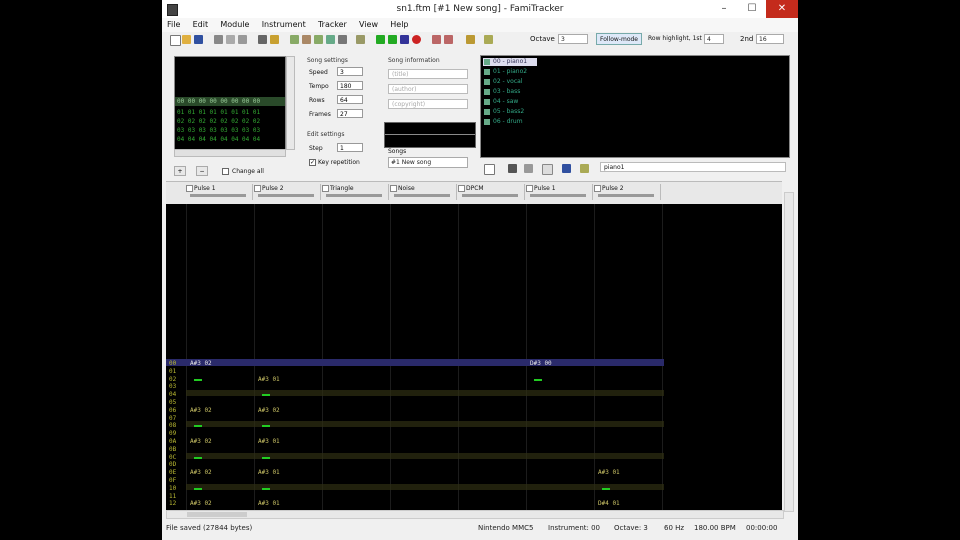 This screenshot has height=540, width=960. What do you see at coordinates (218, 139) in the screenshot?
I see `frame-row: 04 04 04 04 04 04 04 04` at bounding box center [218, 139].